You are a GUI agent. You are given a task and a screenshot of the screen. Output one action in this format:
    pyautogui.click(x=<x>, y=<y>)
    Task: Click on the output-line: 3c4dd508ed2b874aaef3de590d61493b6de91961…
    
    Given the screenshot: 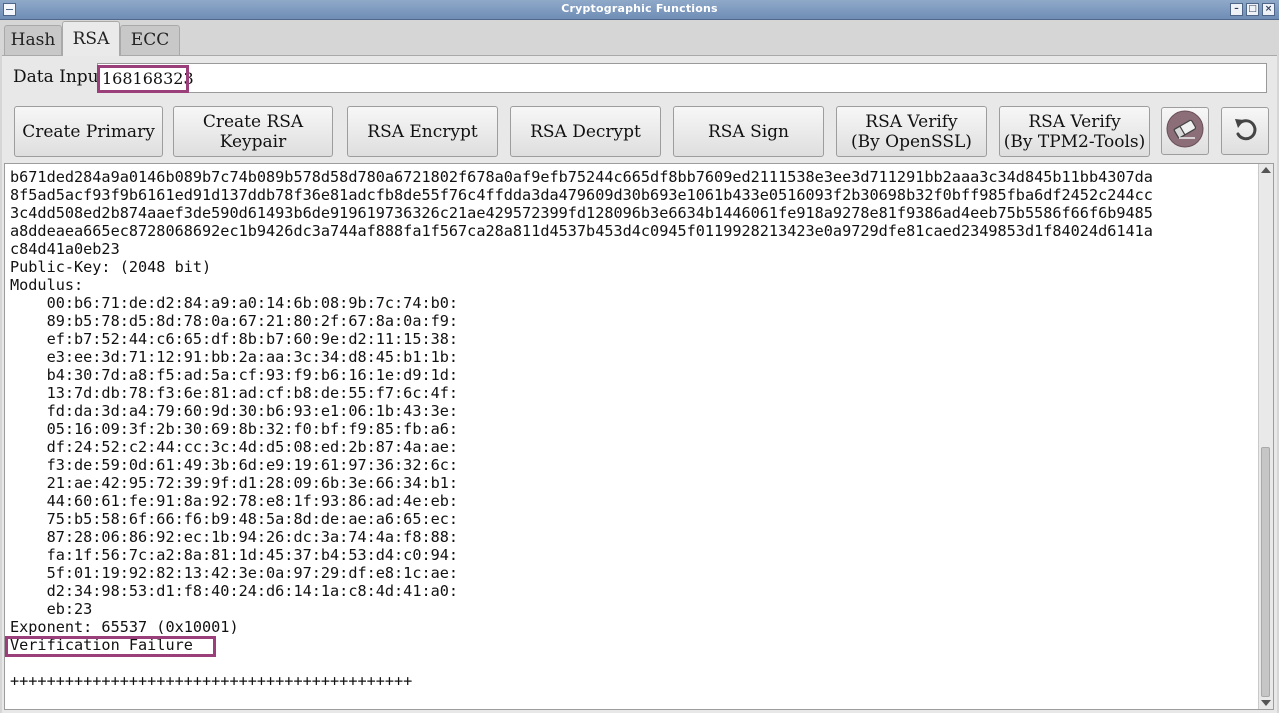 What is the action you would take?
    pyautogui.click(x=581, y=213)
    